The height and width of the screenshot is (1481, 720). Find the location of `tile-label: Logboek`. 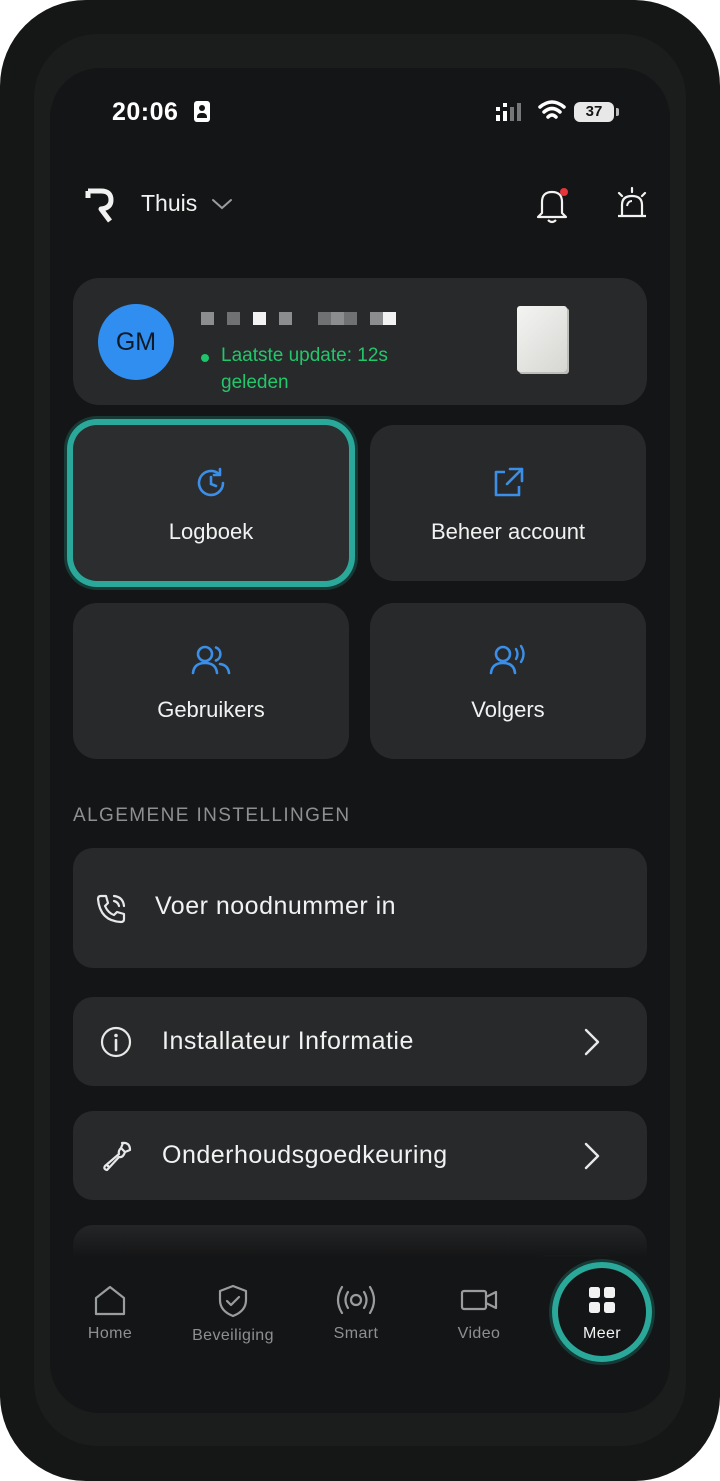

tile-label: Logboek is located at coordinates (211, 531).